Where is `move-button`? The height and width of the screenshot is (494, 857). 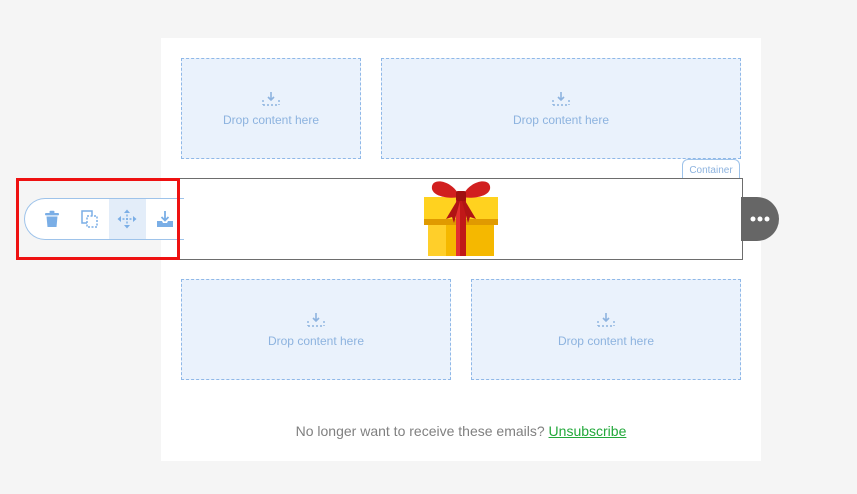
move-button is located at coordinates (127, 219).